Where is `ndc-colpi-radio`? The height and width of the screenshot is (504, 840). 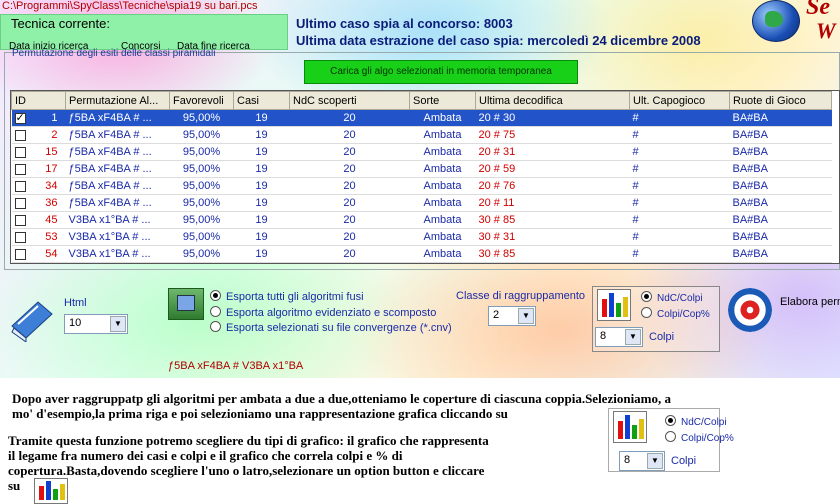 ndc-colpi-radio is located at coordinates (646, 296).